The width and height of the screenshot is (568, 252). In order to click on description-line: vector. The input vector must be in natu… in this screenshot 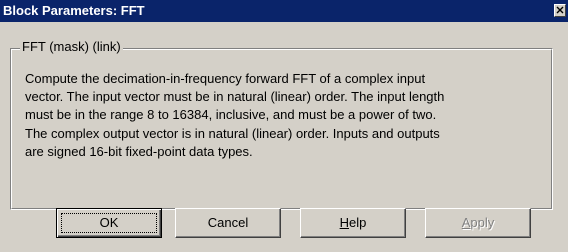, I will do `click(235, 97)`.